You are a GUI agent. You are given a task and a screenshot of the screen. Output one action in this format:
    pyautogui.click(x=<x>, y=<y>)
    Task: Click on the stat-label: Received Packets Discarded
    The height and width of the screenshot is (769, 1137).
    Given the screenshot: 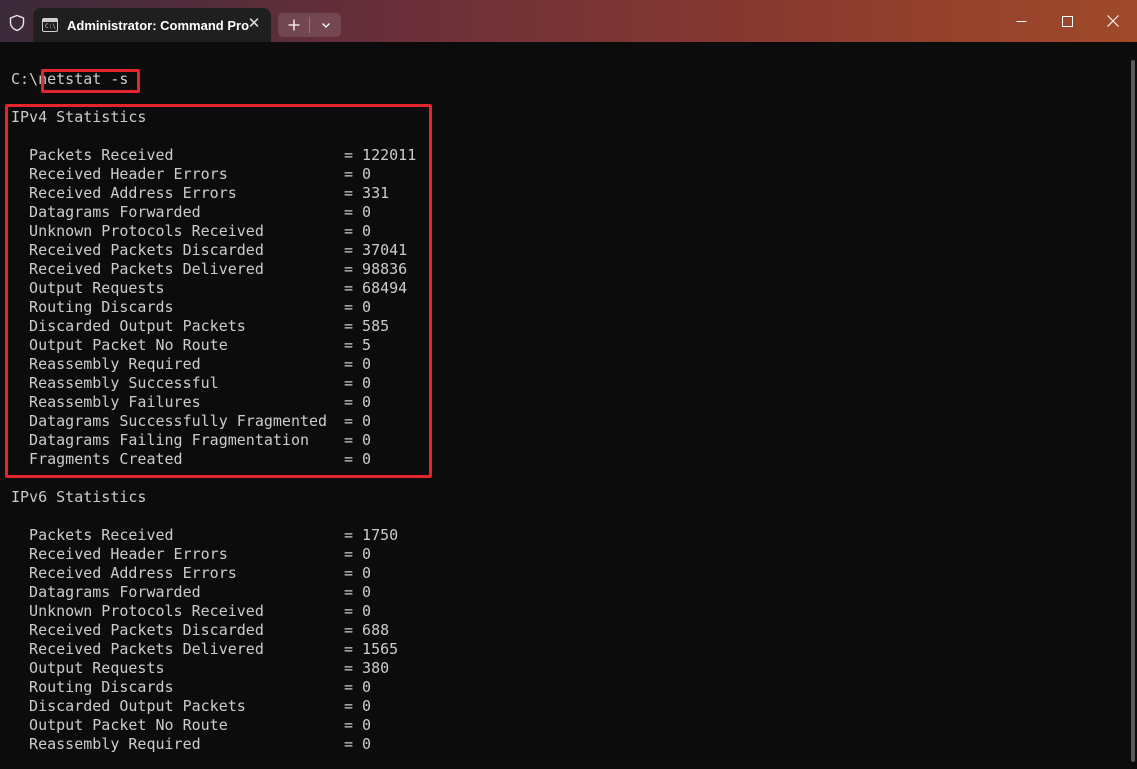 What is the action you would take?
    pyautogui.click(x=137, y=630)
    